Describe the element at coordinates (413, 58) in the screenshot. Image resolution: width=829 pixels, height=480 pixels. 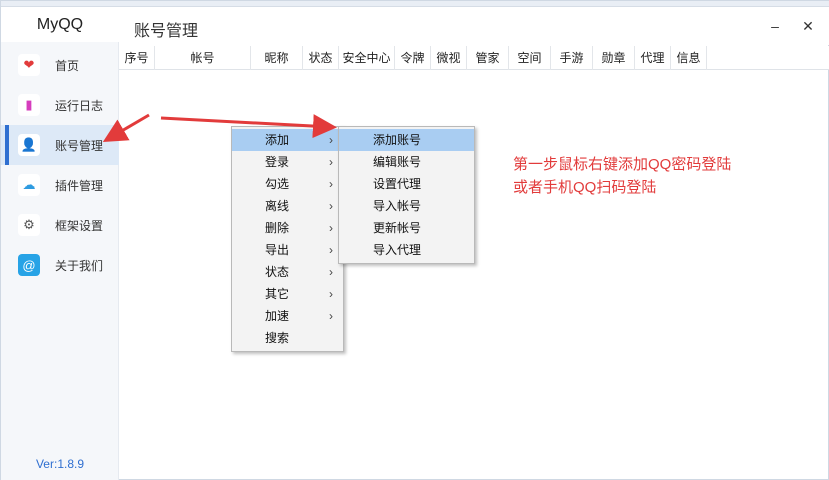
I see `column-header: 令牌` at that location.